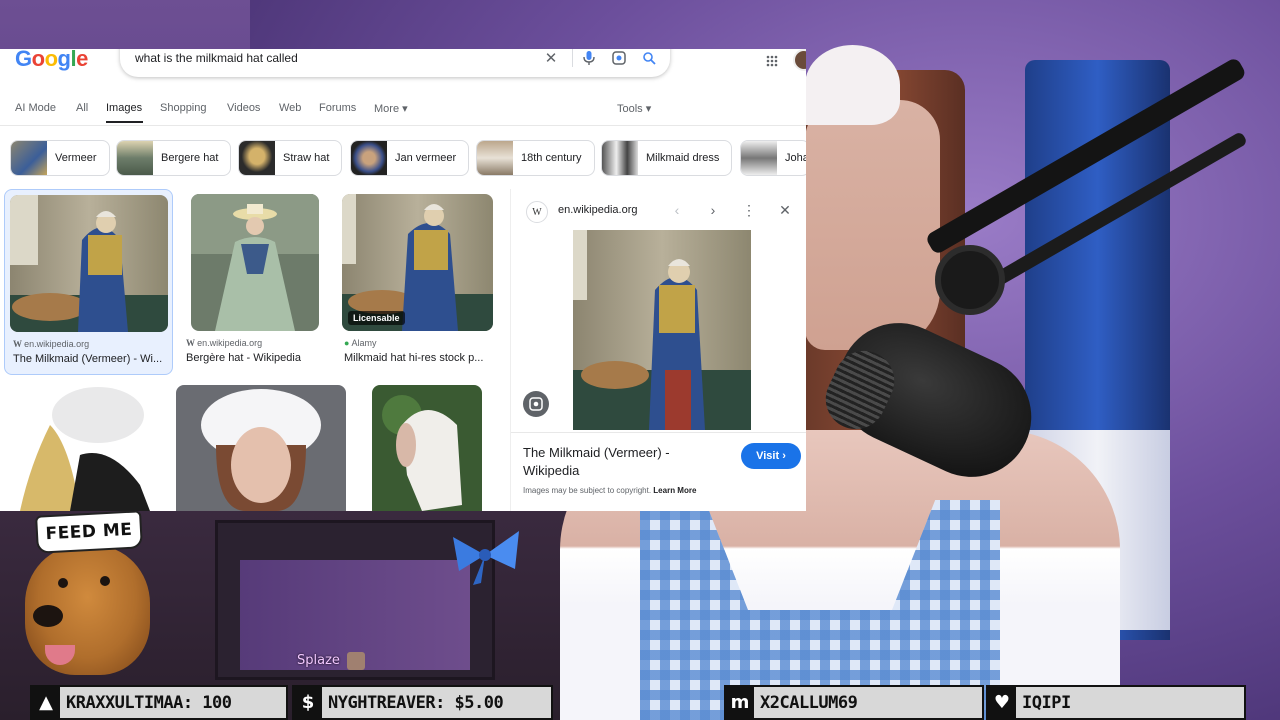  Describe the element at coordinates (1046, 702) in the screenshot. I see `alert-text: IQIPI` at that location.